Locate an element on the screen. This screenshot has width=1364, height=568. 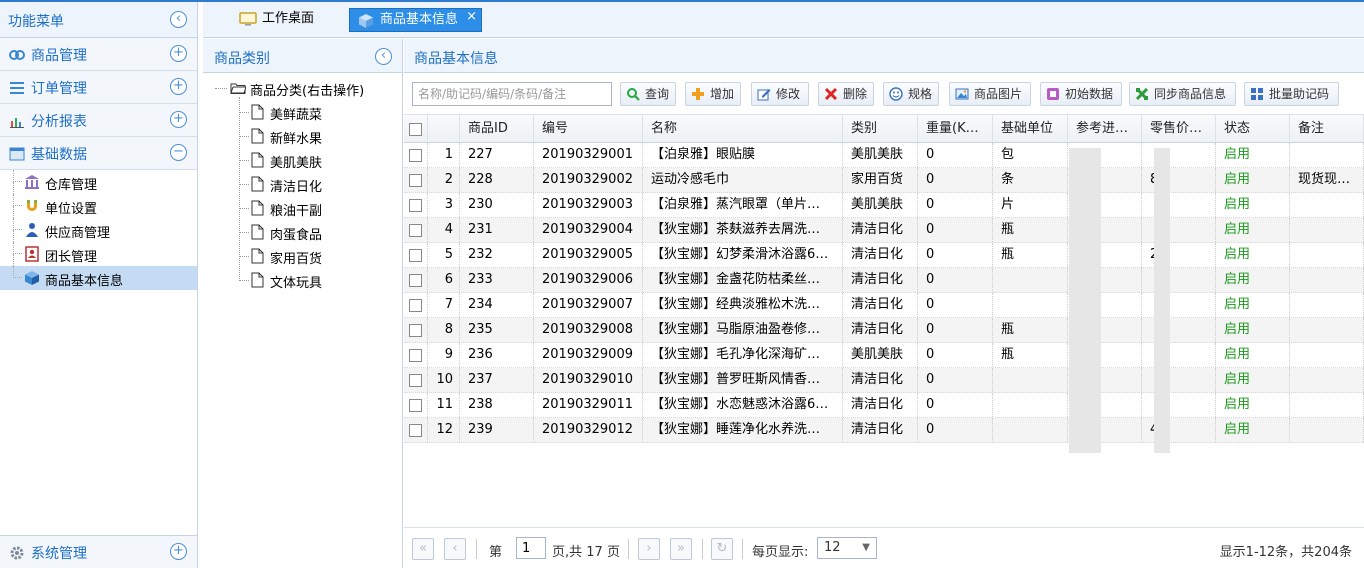
first-page-button: « is located at coordinates (423, 549).